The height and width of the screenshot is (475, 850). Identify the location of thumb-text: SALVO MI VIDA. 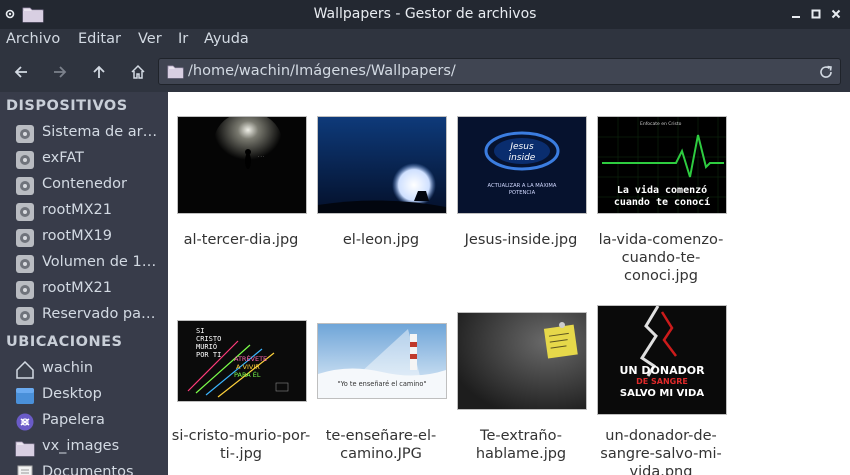
(662, 393).